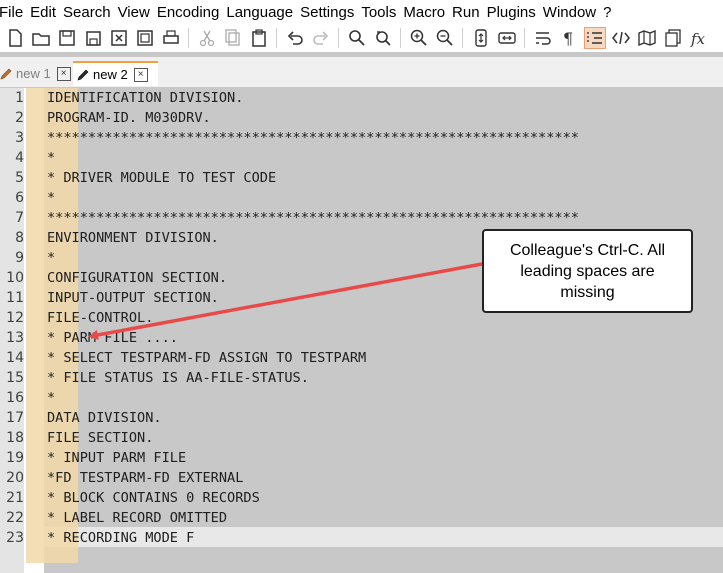 Image resolution: width=723 pixels, height=573 pixels. I want to click on redo-icon, so click(321, 38).